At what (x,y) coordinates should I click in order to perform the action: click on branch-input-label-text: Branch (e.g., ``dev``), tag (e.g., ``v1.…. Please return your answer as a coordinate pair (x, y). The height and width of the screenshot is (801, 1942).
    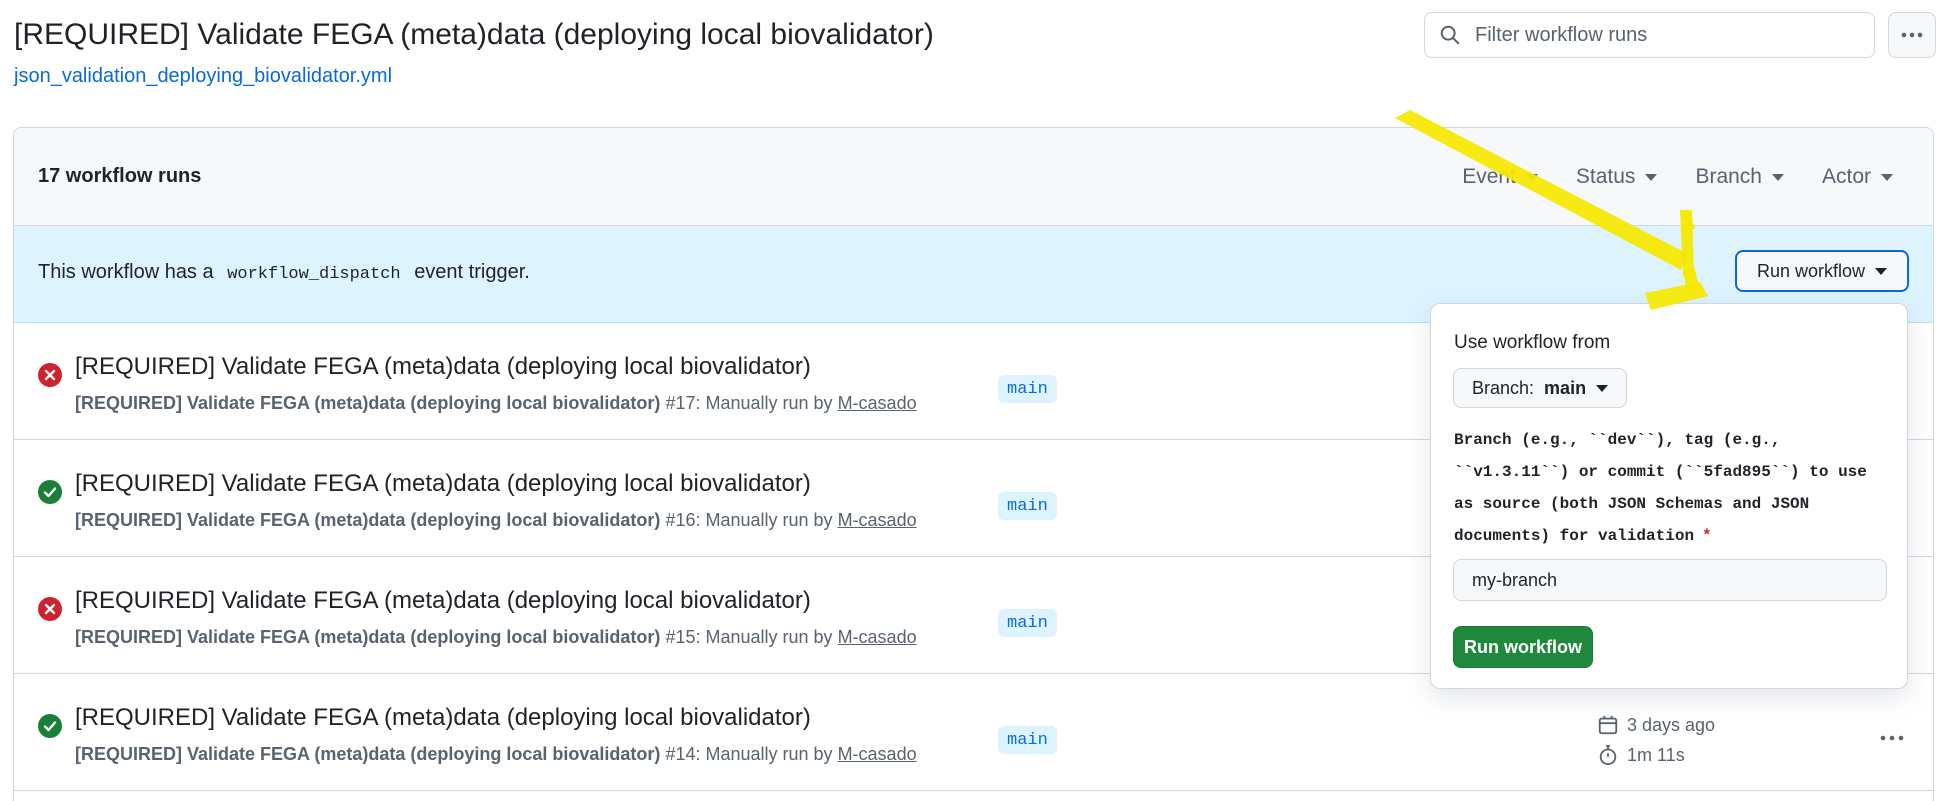
    Looking at the image, I should click on (1660, 488).